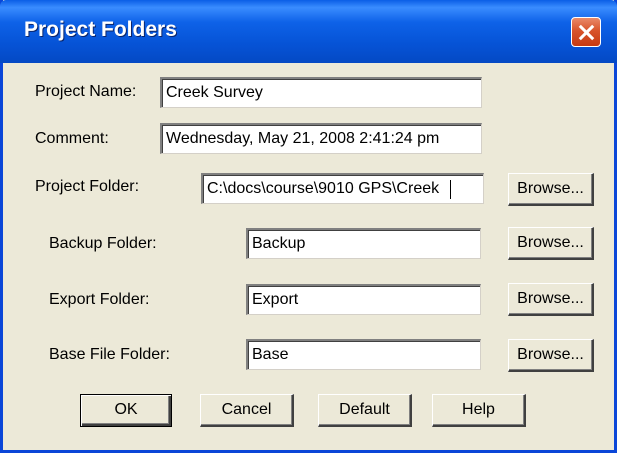 The image size is (617, 453). Describe the element at coordinates (103, 243) in the screenshot. I see `backup-folder-label: Backup Folder:` at that location.